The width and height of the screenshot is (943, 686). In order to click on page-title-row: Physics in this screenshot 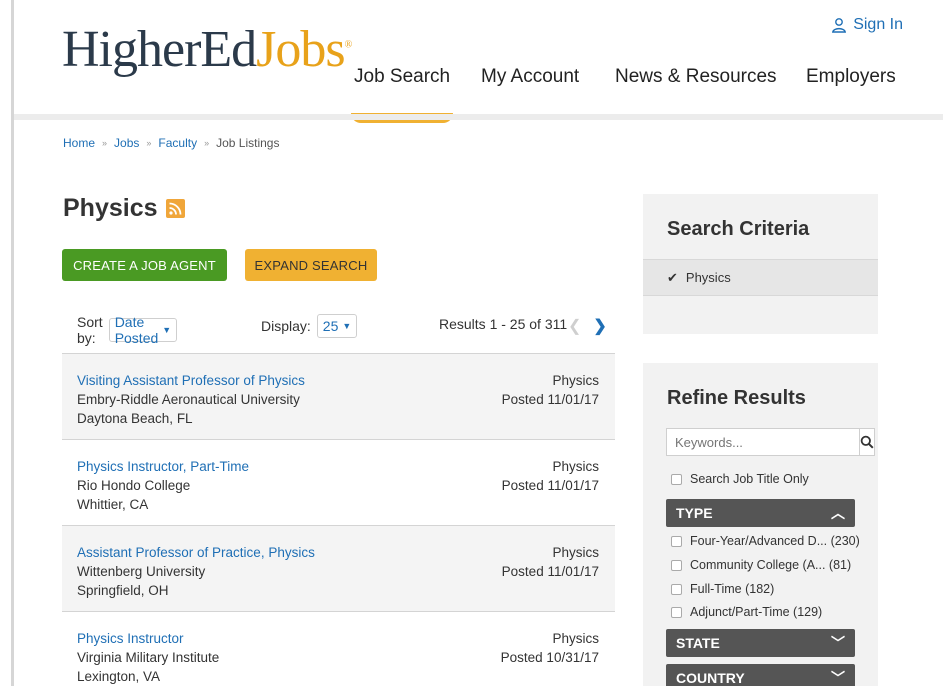, I will do `click(124, 208)`.